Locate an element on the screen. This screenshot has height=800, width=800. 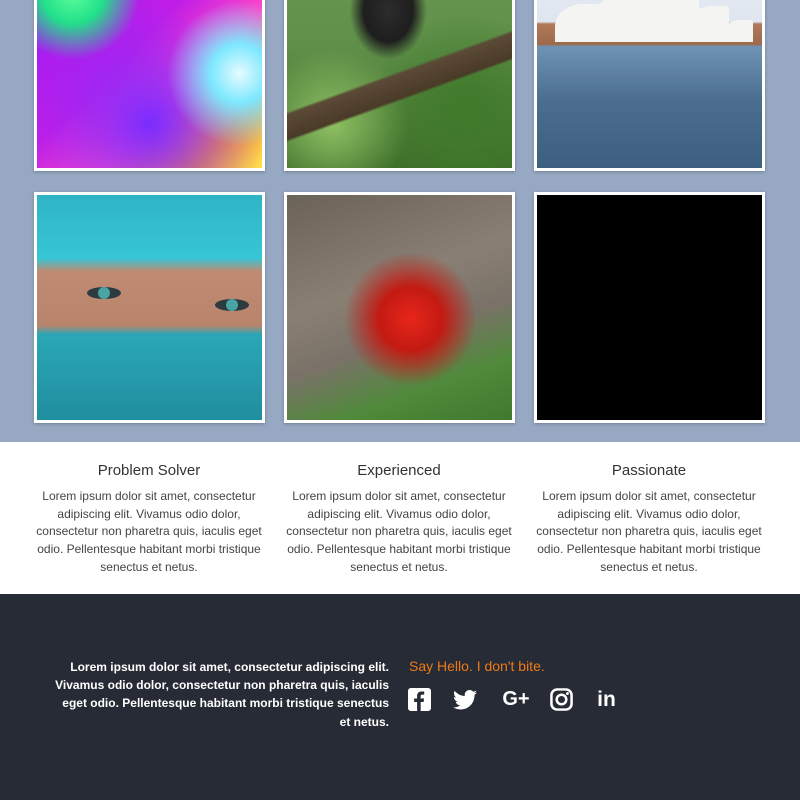
instagram-icon is located at coordinates (561, 699).